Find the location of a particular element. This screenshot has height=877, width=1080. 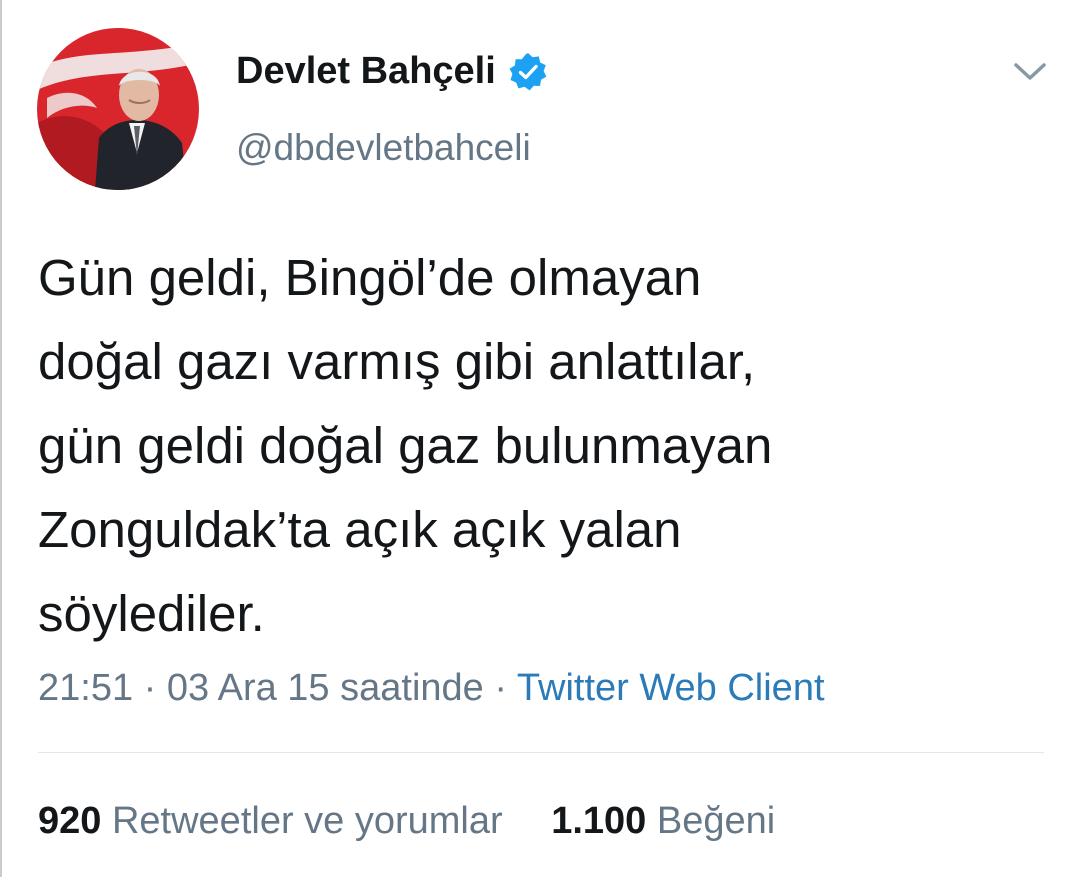

verified-badge-icon is located at coordinates (528, 72).